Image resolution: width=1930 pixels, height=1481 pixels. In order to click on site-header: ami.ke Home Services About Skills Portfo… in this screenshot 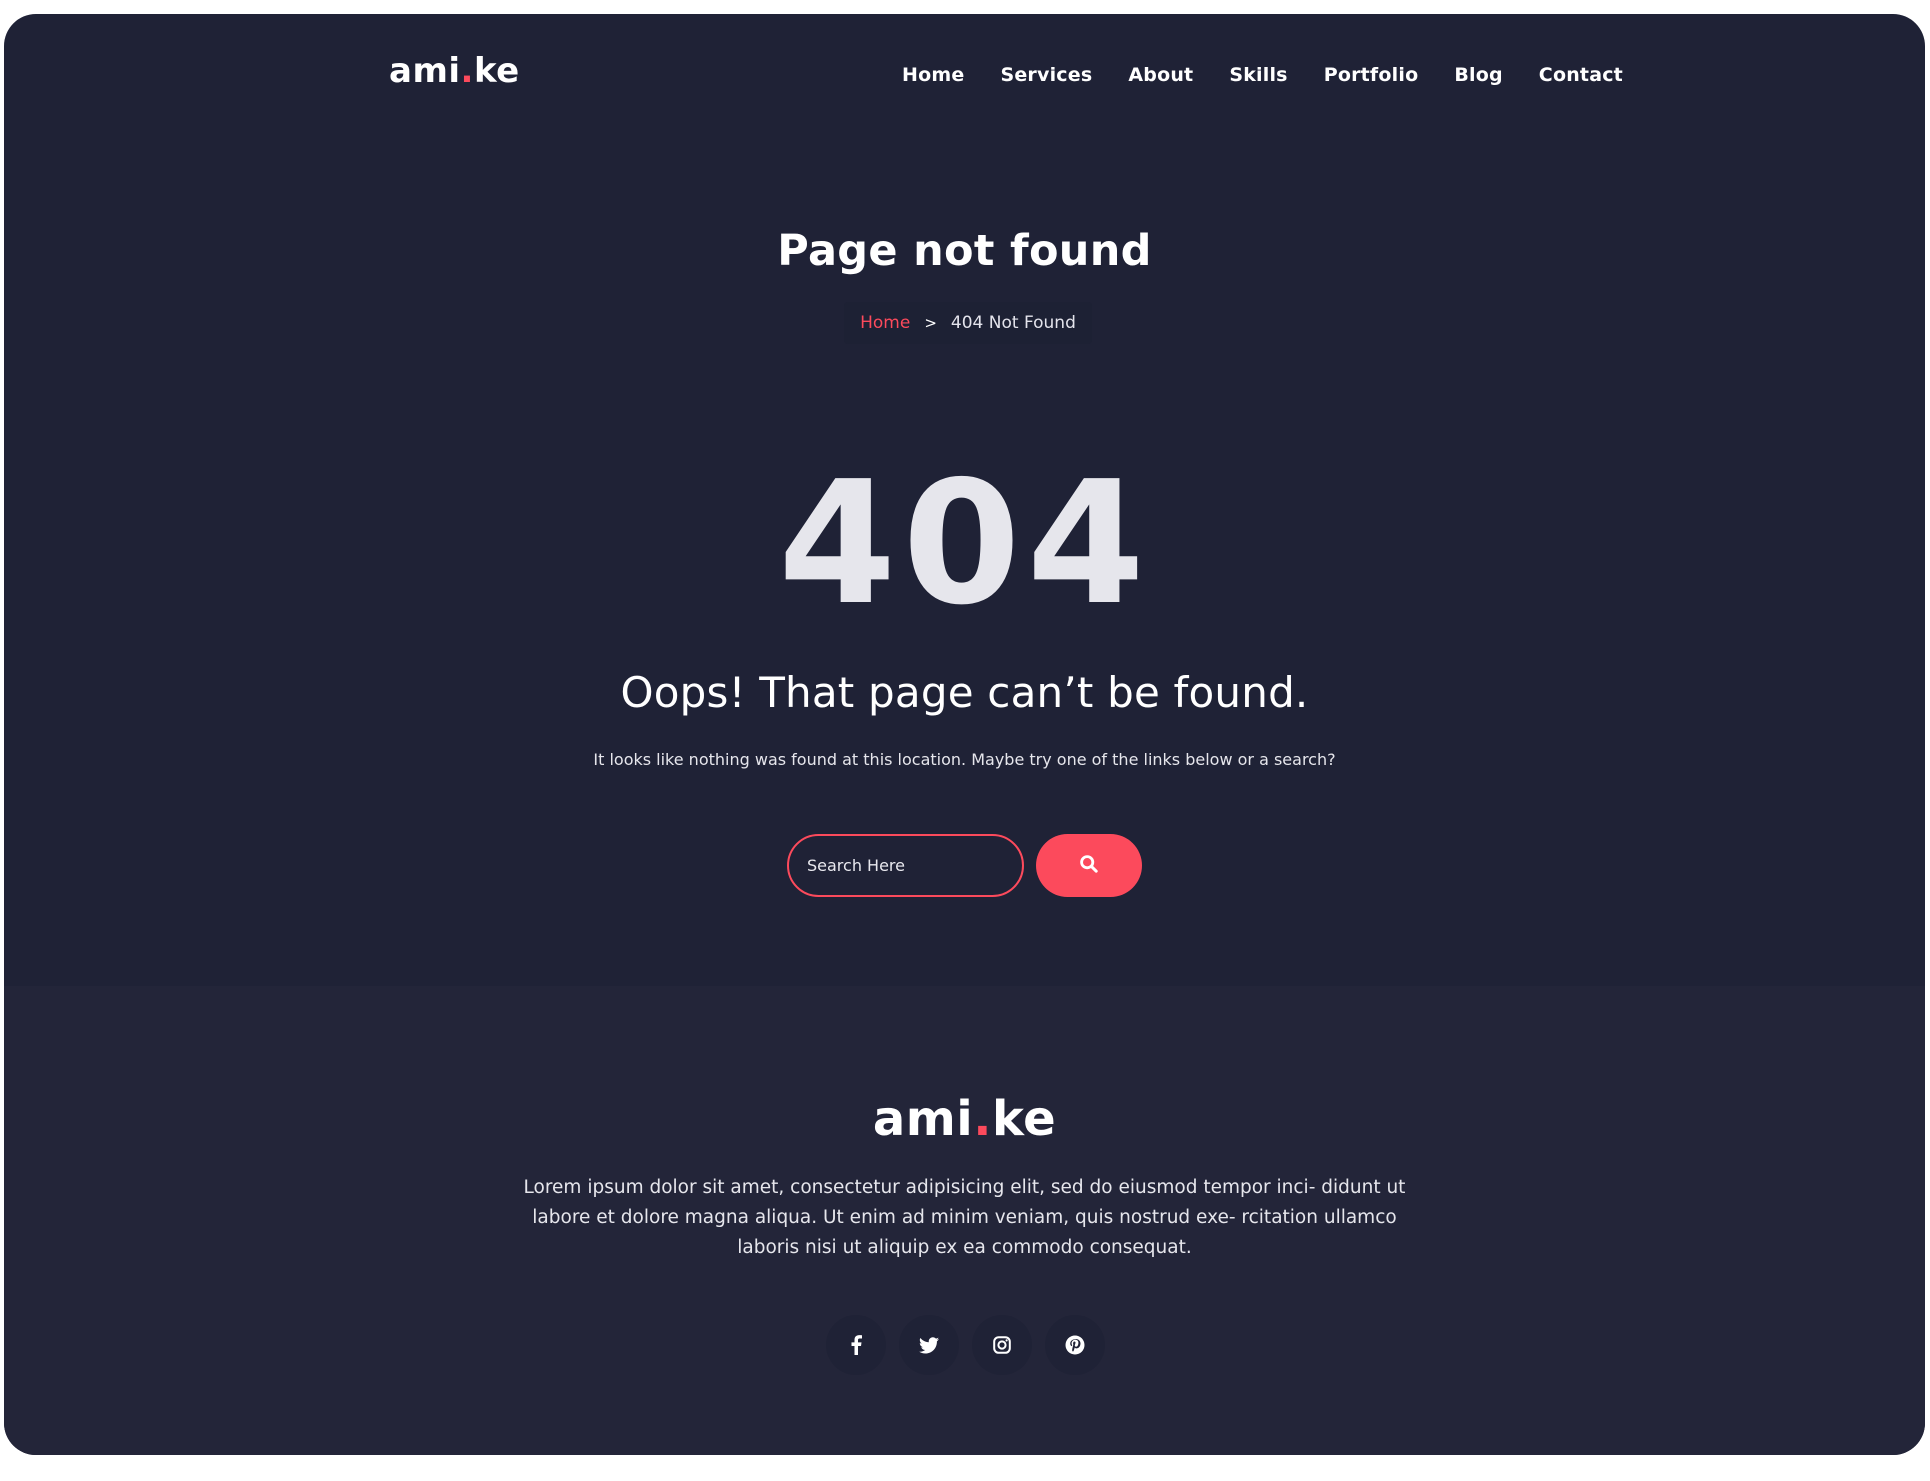, I will do `click(964, 69)`.